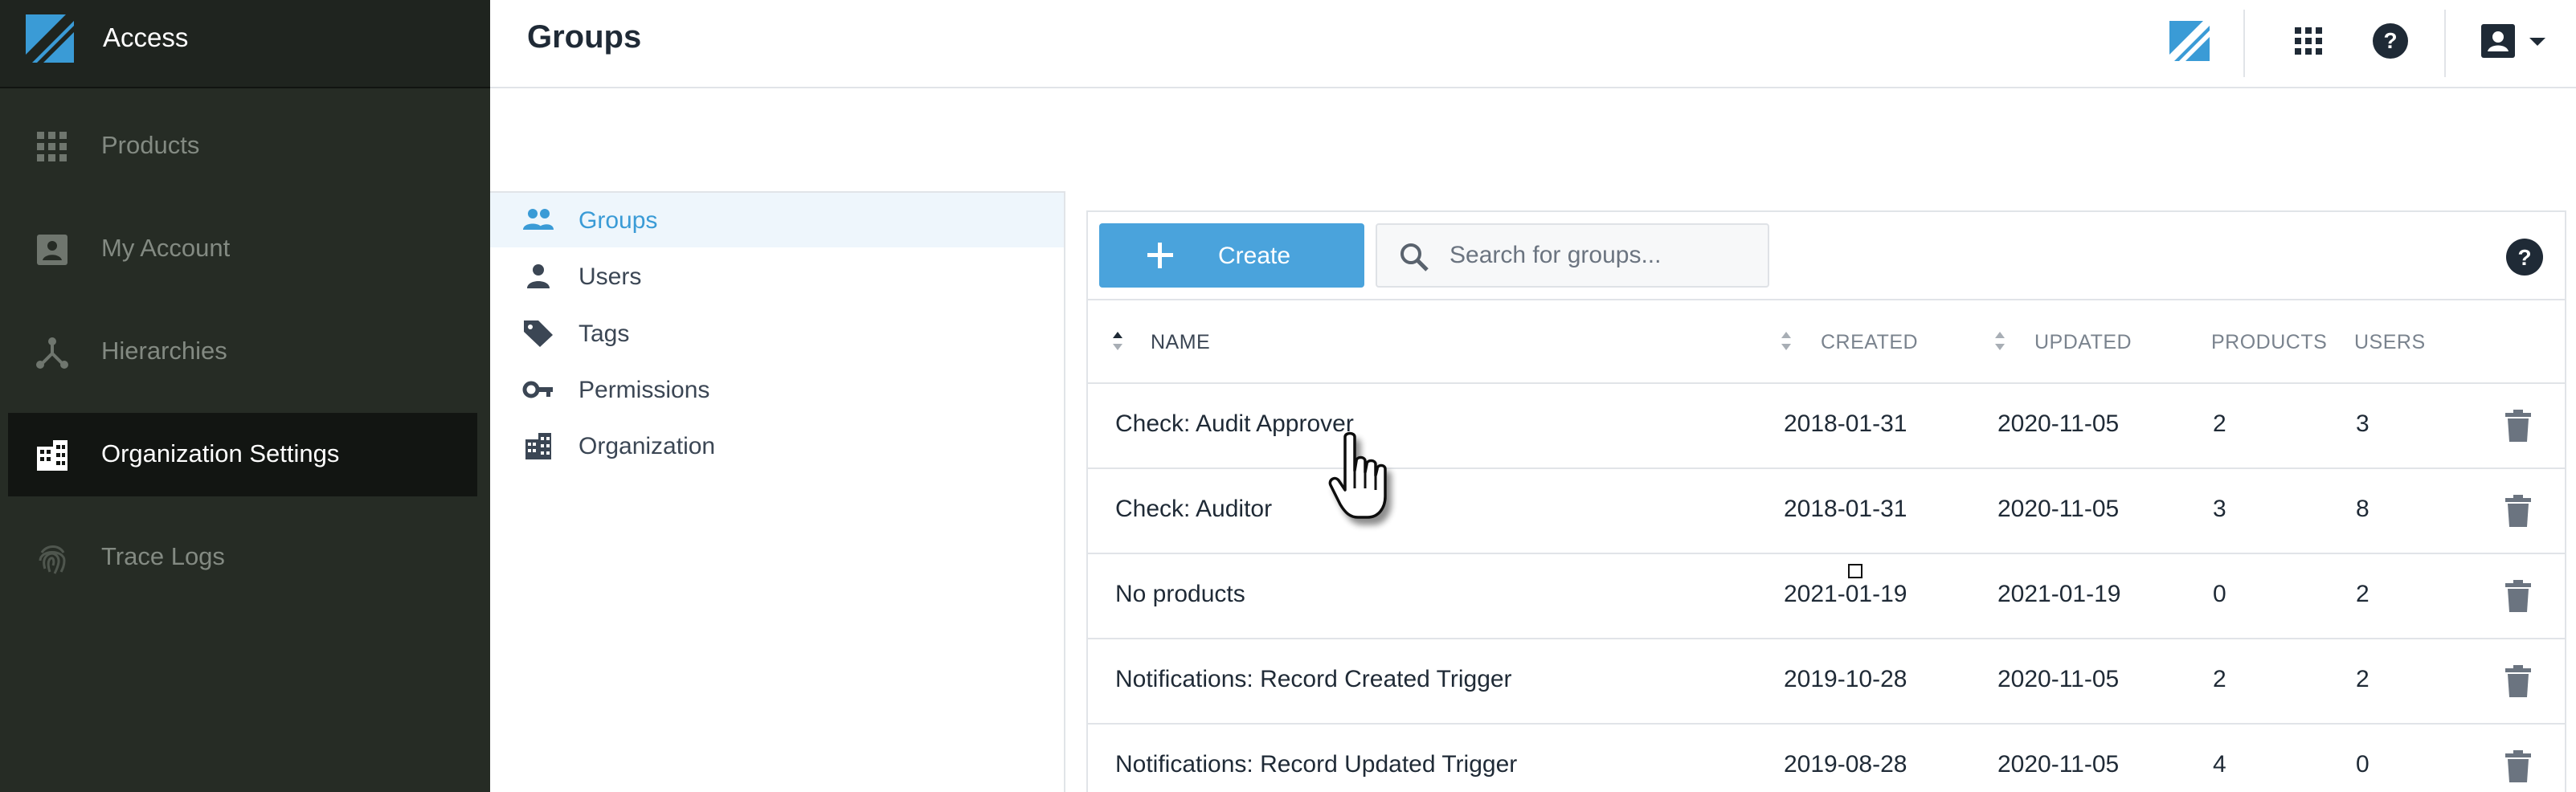 The image size is (2576, 792). What do you see at coordinates (164, 351) in the screenshot?
I see `sidebar-item-label: Hierarchies` at bounding box center [164, 351].